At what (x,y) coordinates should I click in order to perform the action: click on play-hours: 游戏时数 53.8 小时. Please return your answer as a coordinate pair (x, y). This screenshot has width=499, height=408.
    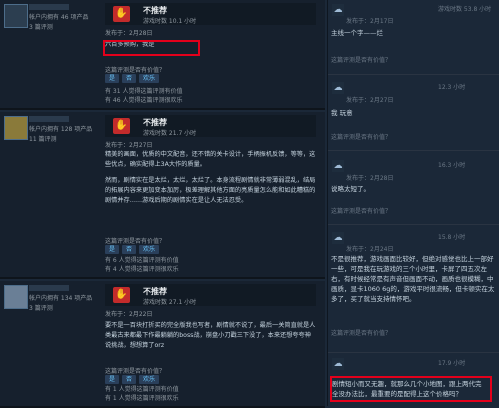
    Looking at the image, I should click on (465, 9).